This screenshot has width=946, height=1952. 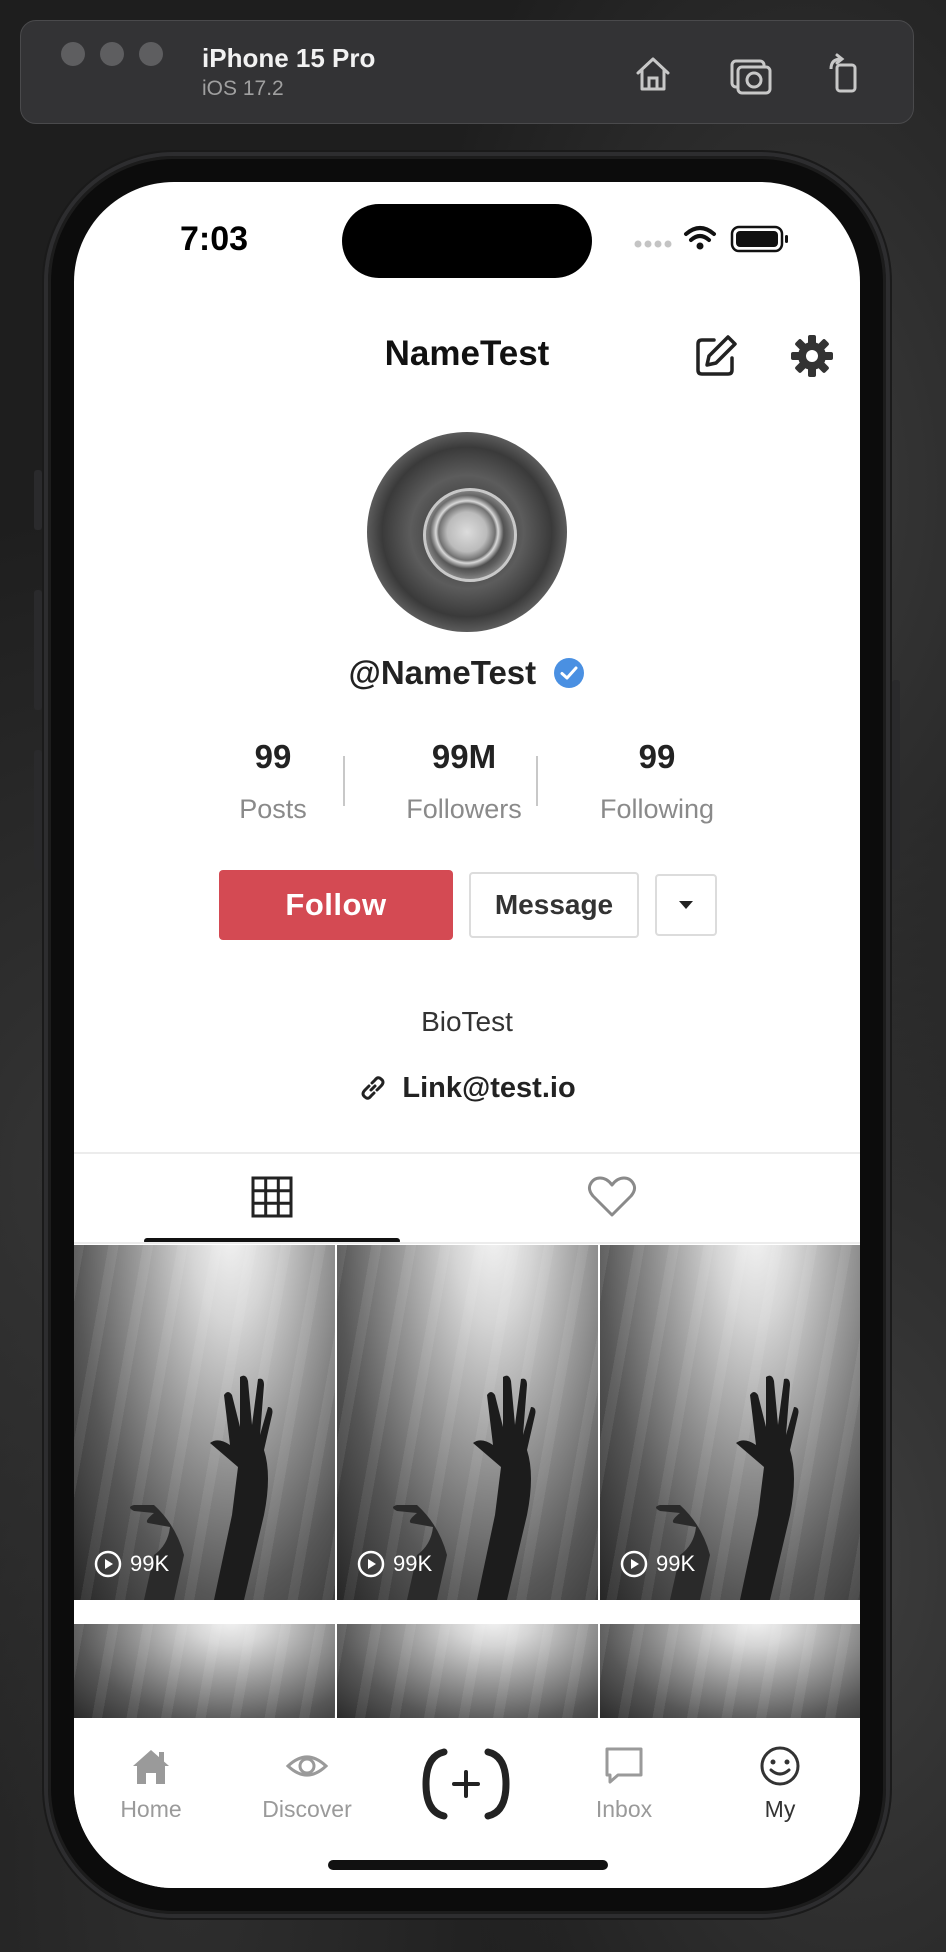 What do you see at coordinates (243, 88) in the screenshot?
I see `os-version: iOS 17.2` at bounding box center [243, 88].